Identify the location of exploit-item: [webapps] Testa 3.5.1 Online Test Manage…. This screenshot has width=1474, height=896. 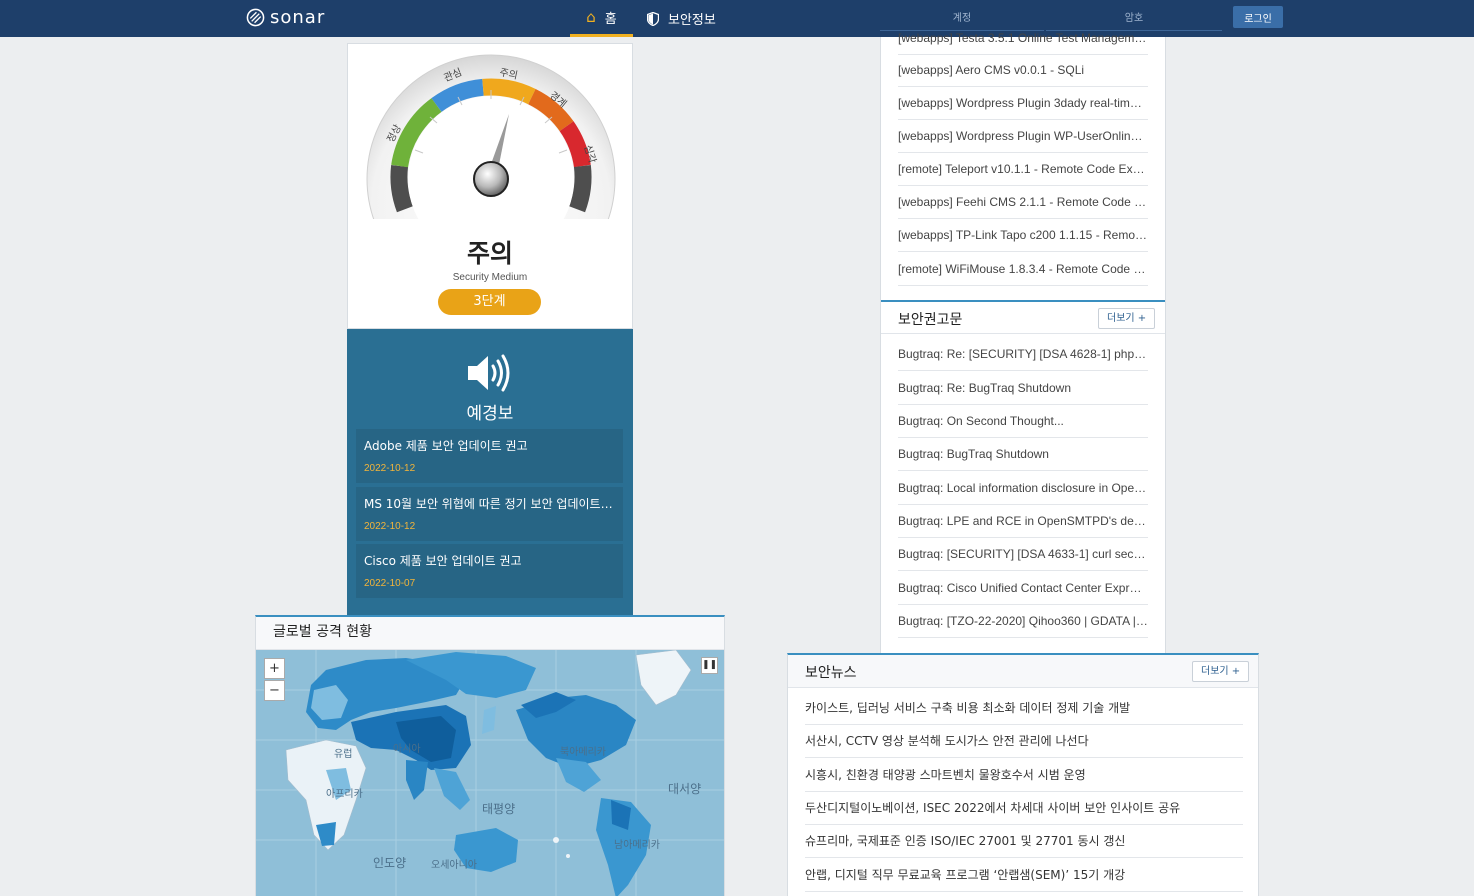
(1023, 38).